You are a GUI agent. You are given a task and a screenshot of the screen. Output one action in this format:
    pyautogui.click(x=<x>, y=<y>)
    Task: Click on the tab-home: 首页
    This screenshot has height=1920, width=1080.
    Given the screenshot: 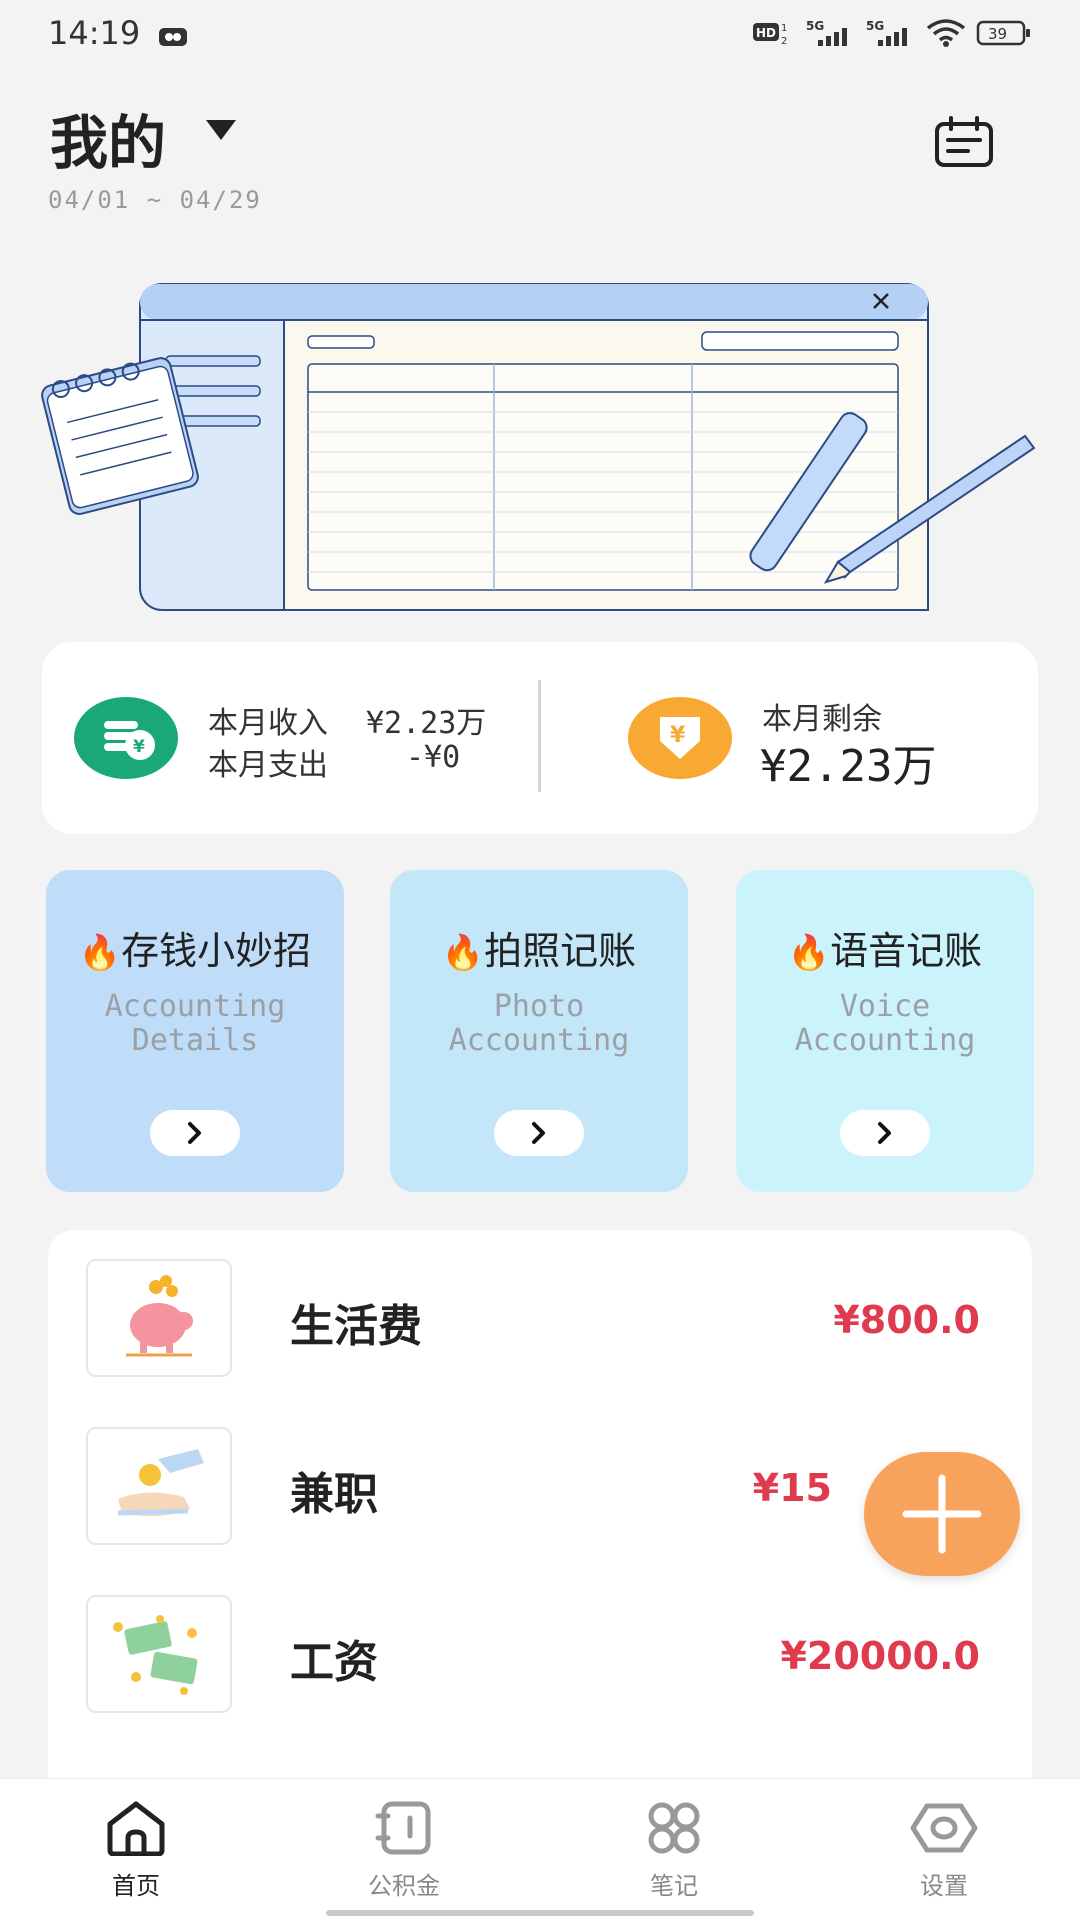 What is the action you would take?
    pyautogui.click(x=136, y=1850)
    